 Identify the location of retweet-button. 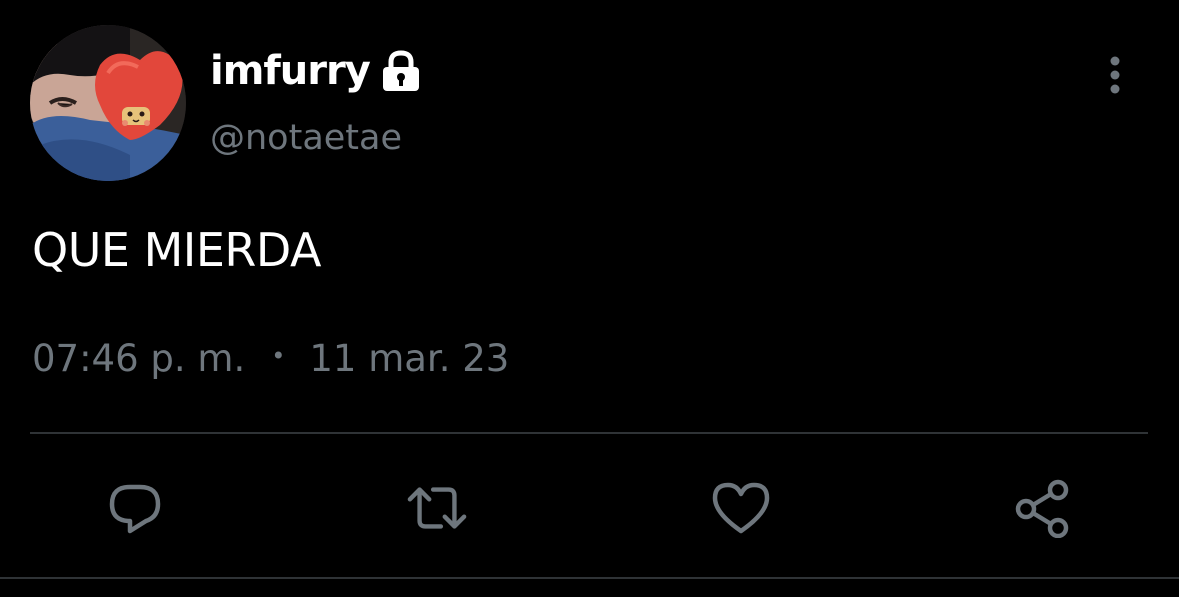
(437, 508).